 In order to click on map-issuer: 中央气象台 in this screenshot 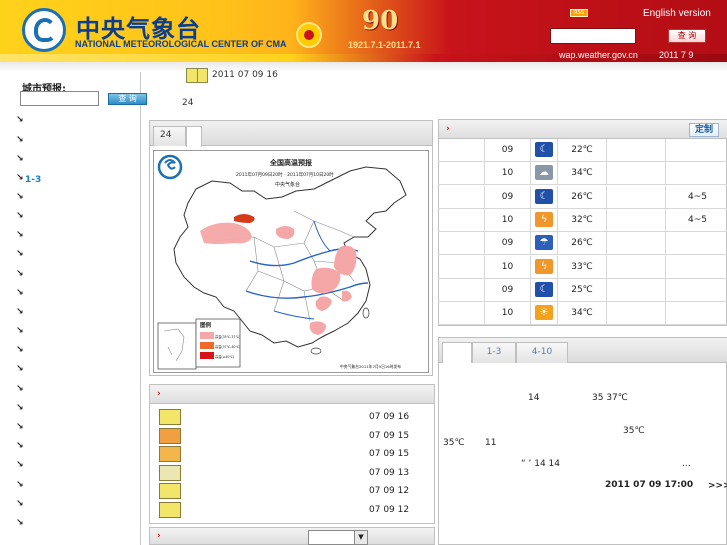, I will do `click(287, 184)`.